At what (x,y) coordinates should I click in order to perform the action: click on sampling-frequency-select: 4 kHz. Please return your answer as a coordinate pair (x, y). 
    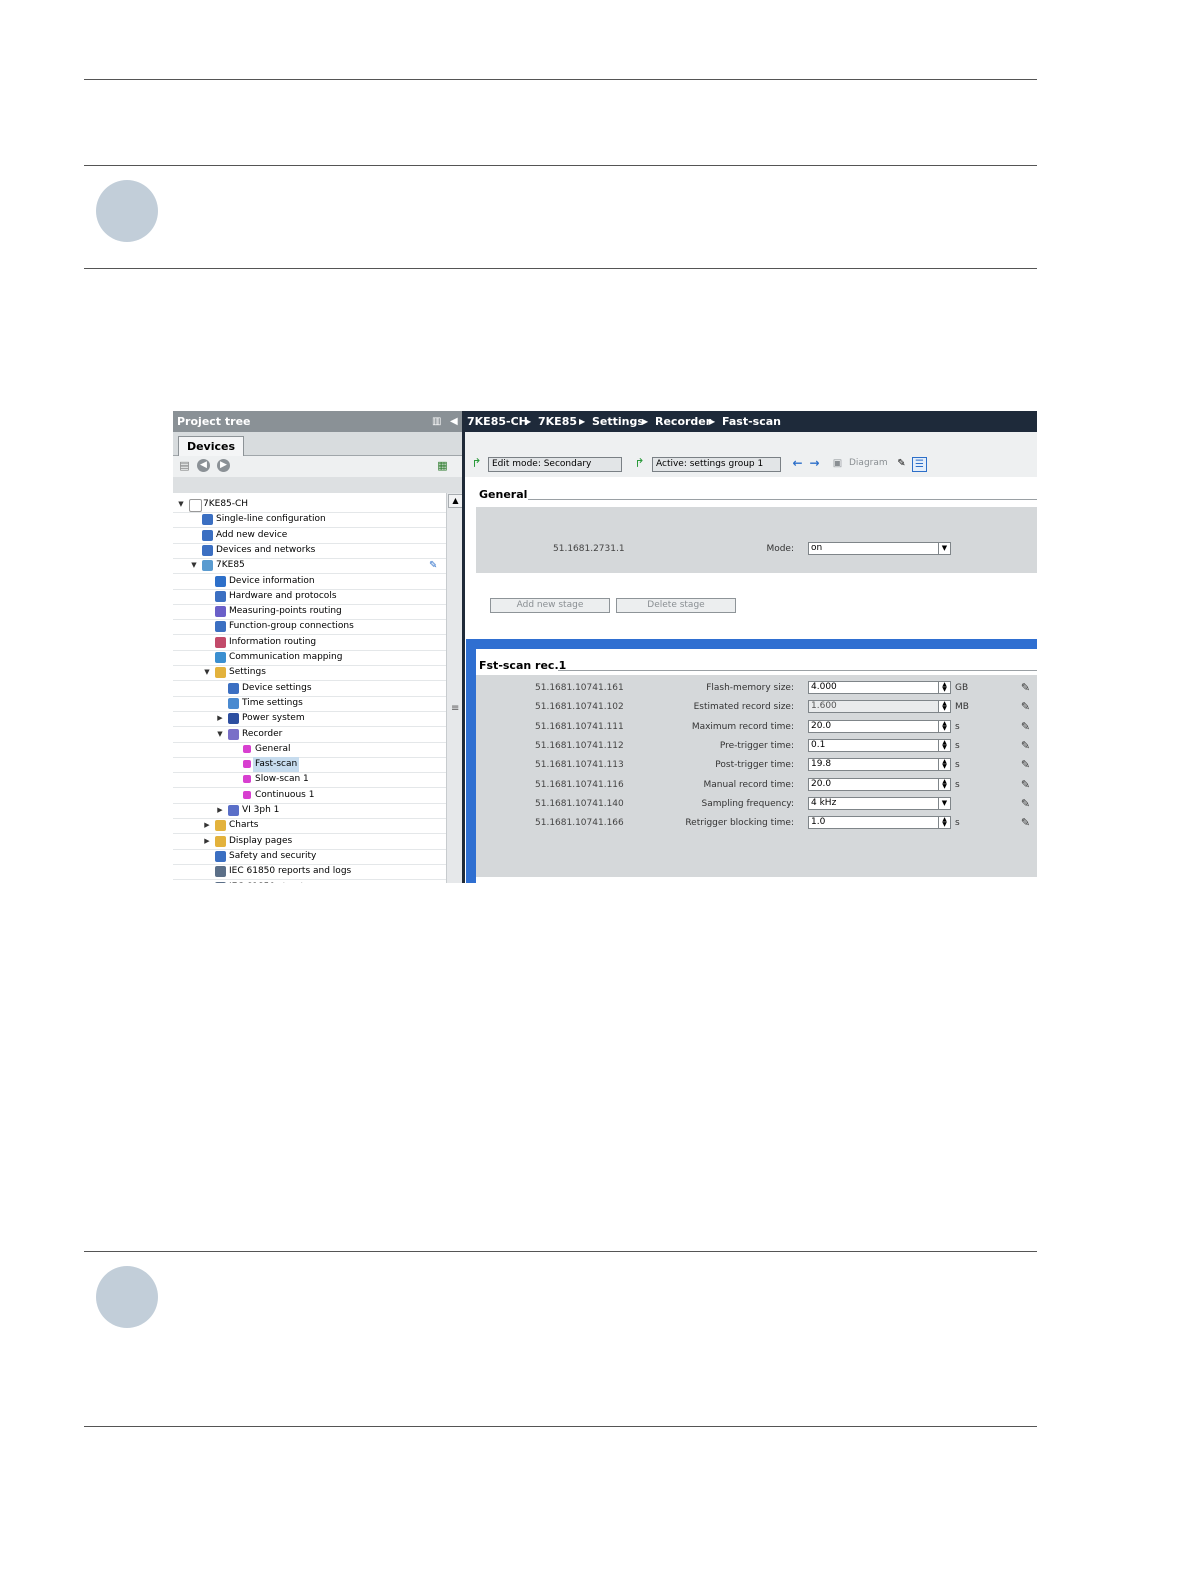
    Looking at the image, I should click on (873, 803).